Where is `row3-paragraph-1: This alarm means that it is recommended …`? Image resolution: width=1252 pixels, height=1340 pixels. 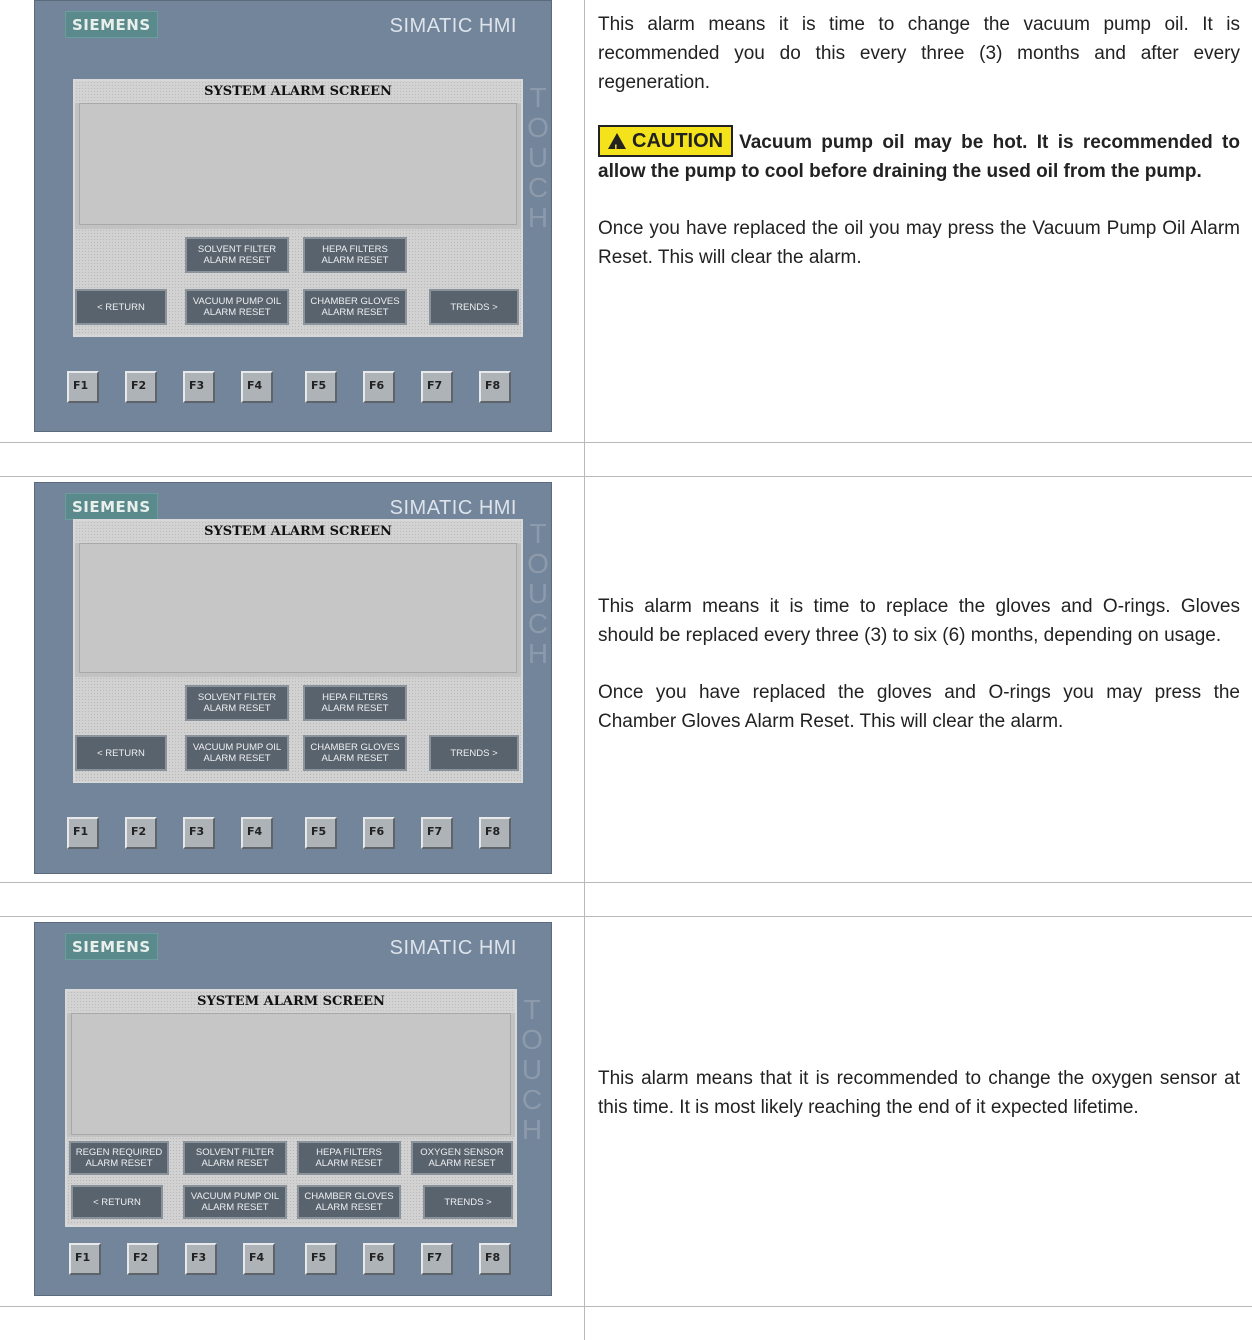
row3-paragraph-1: This alarm means that it is recommended … is located at coordinates (919, 1093).